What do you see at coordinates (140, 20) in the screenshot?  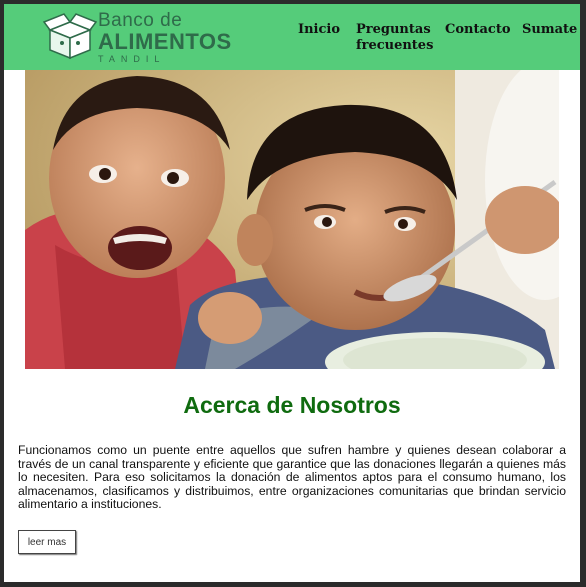 I see `logo-line1: Banco de` at bounding box center [140, 20].